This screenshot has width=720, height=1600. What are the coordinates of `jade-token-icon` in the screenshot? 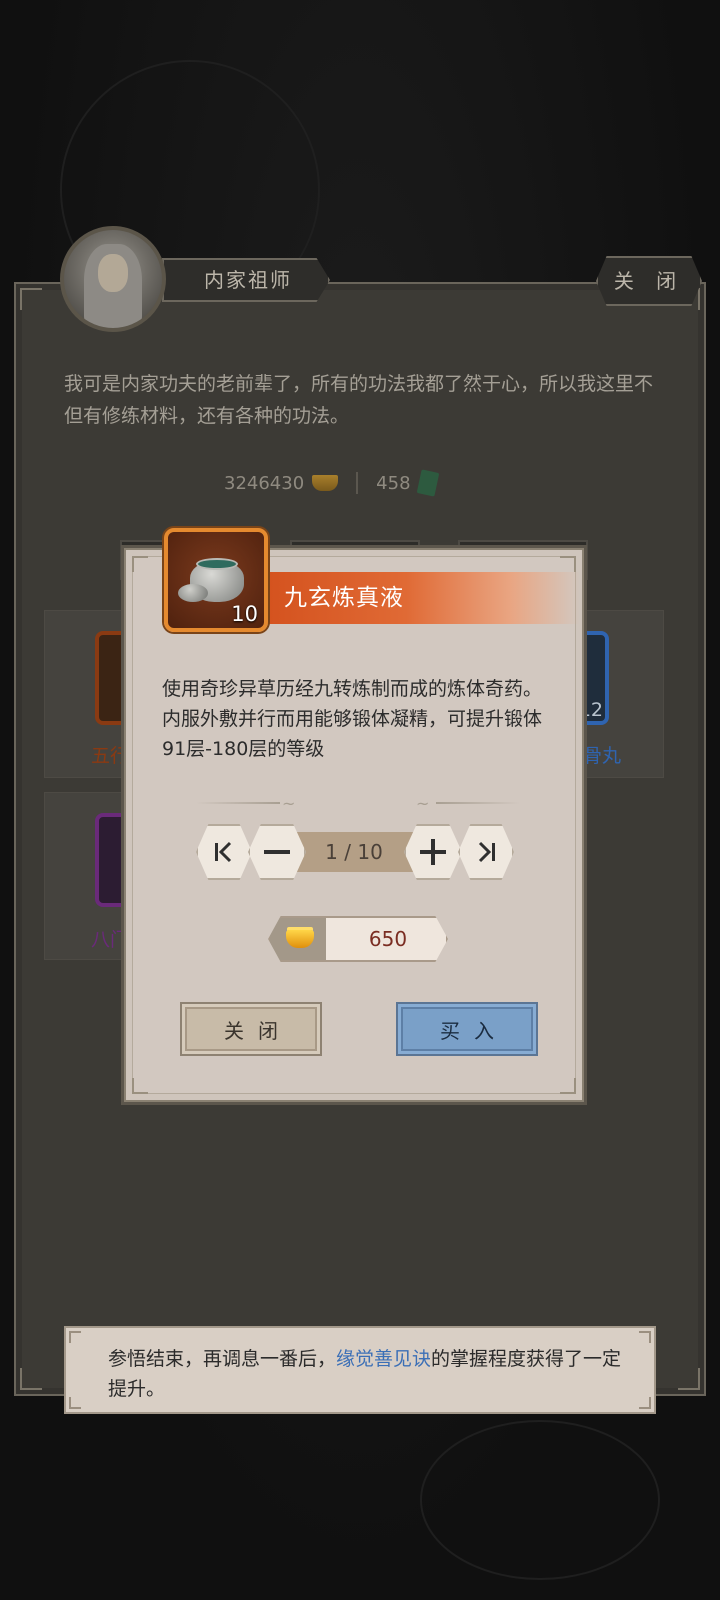 It's located at (427, 483).